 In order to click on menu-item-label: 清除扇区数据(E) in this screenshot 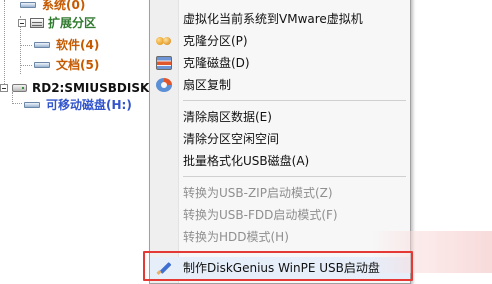, I will do `click(227, 117)`.